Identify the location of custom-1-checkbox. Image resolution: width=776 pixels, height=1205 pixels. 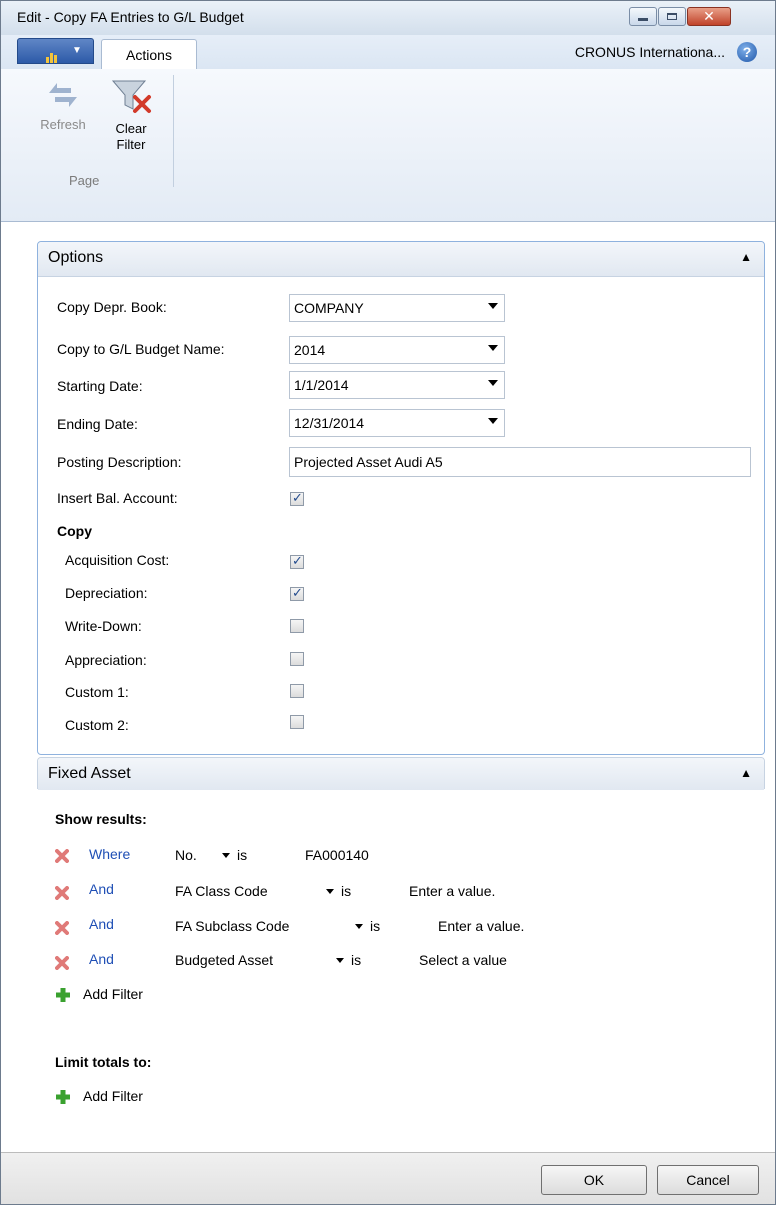
(297, 691).